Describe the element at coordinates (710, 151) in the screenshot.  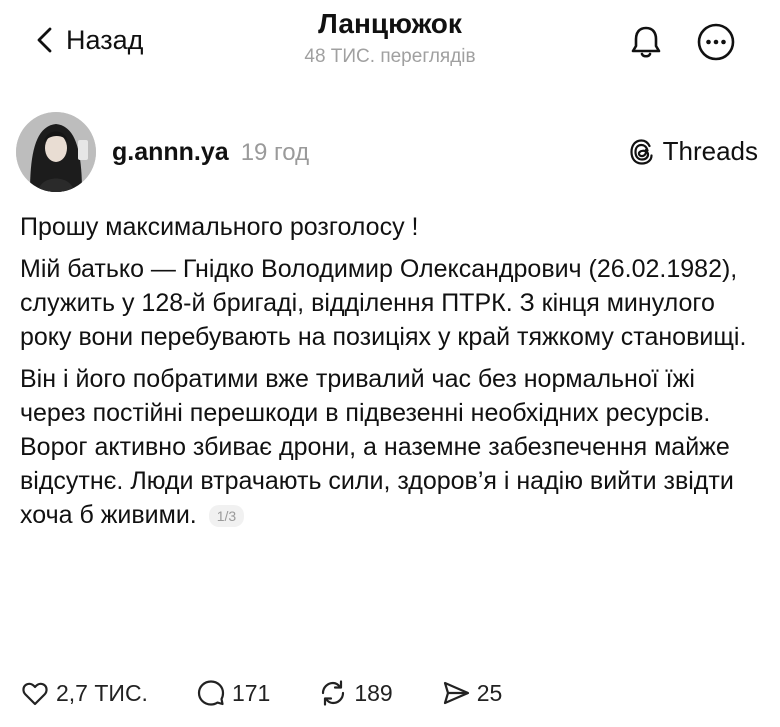
I see `threads-label: Threads` at that location.